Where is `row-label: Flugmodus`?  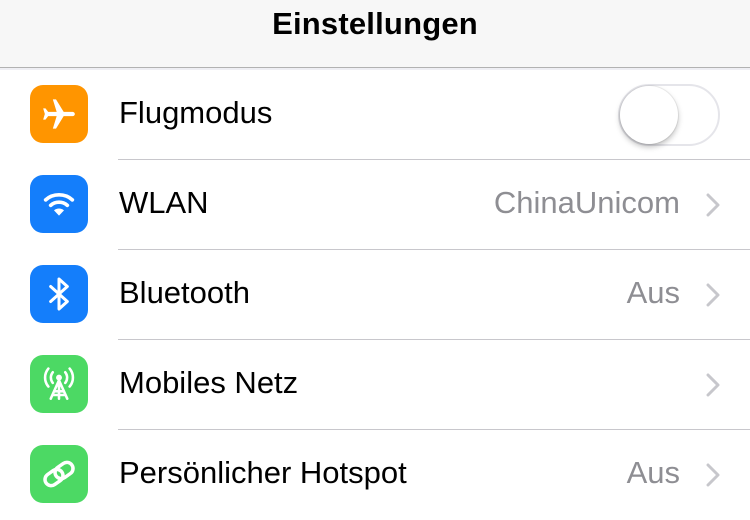
row-label: Flugmodus is located at coordinates (196, 112).